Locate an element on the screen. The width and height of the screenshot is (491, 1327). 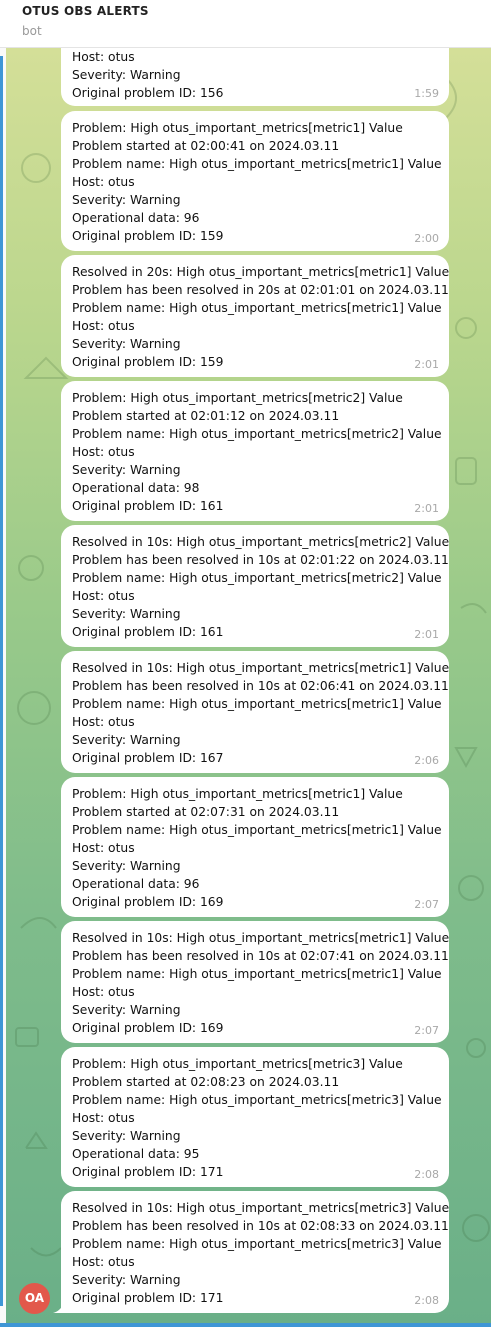
message-line: Original problem ID: 156 is located at coordinates (148, 93).